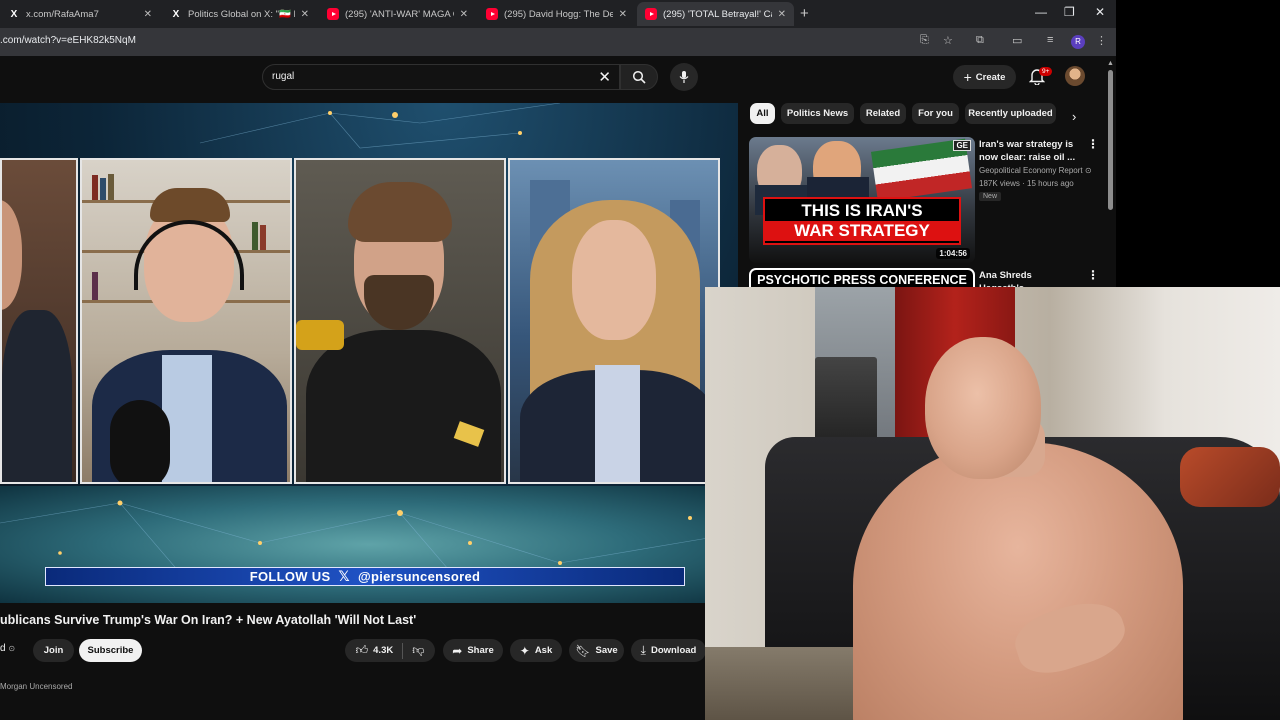 The width and height of the screenshot is (1280, 720). I want to click on browser-tab: X Politics Global on X: "🇮🇷 BRE ✕, so click(239, 14).